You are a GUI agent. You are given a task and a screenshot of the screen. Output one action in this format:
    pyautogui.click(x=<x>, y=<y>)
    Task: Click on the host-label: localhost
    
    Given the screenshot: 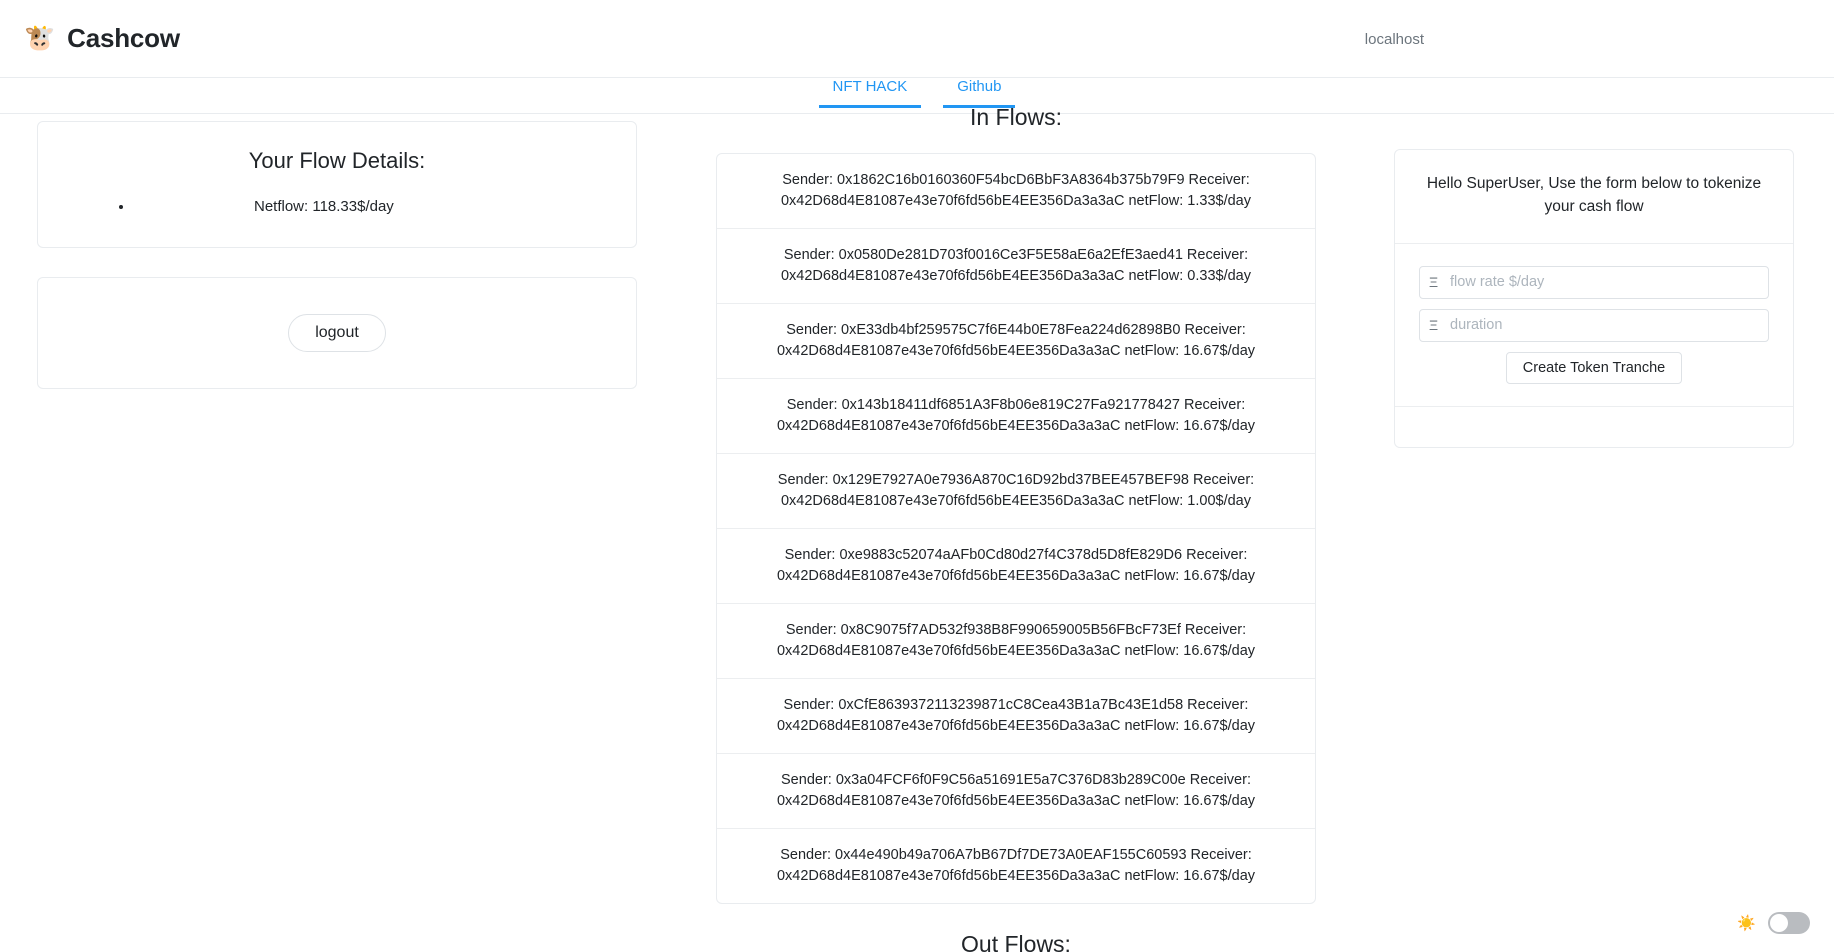 What is the action you would take?
    pyautogui.click(x=1394, y=39)
    